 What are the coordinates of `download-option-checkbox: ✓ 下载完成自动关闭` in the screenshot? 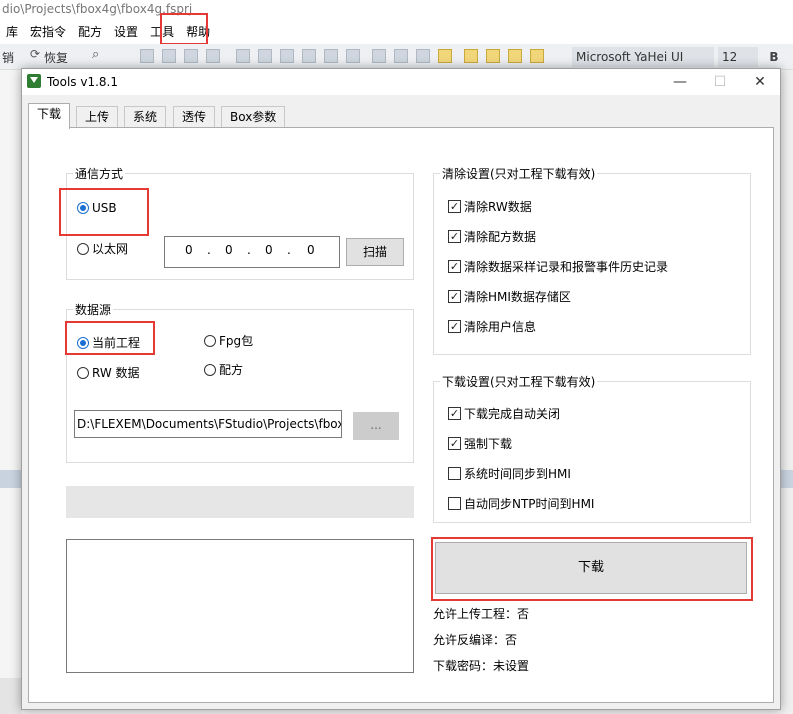 It's located at (504, 413).